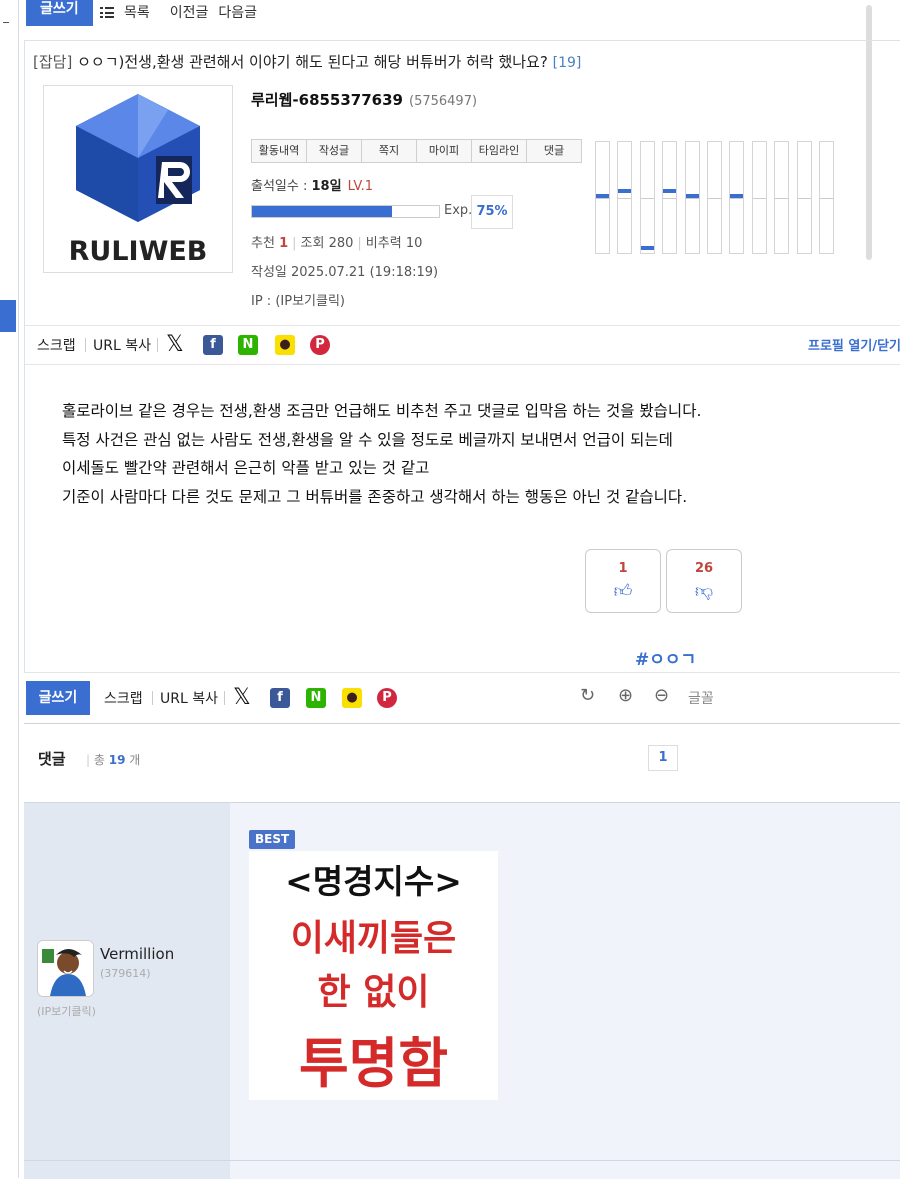  What do you see at coordinates (704, 568) in the screenshot?
I see `downvote-count: 26` at bounding box center [704, 568].